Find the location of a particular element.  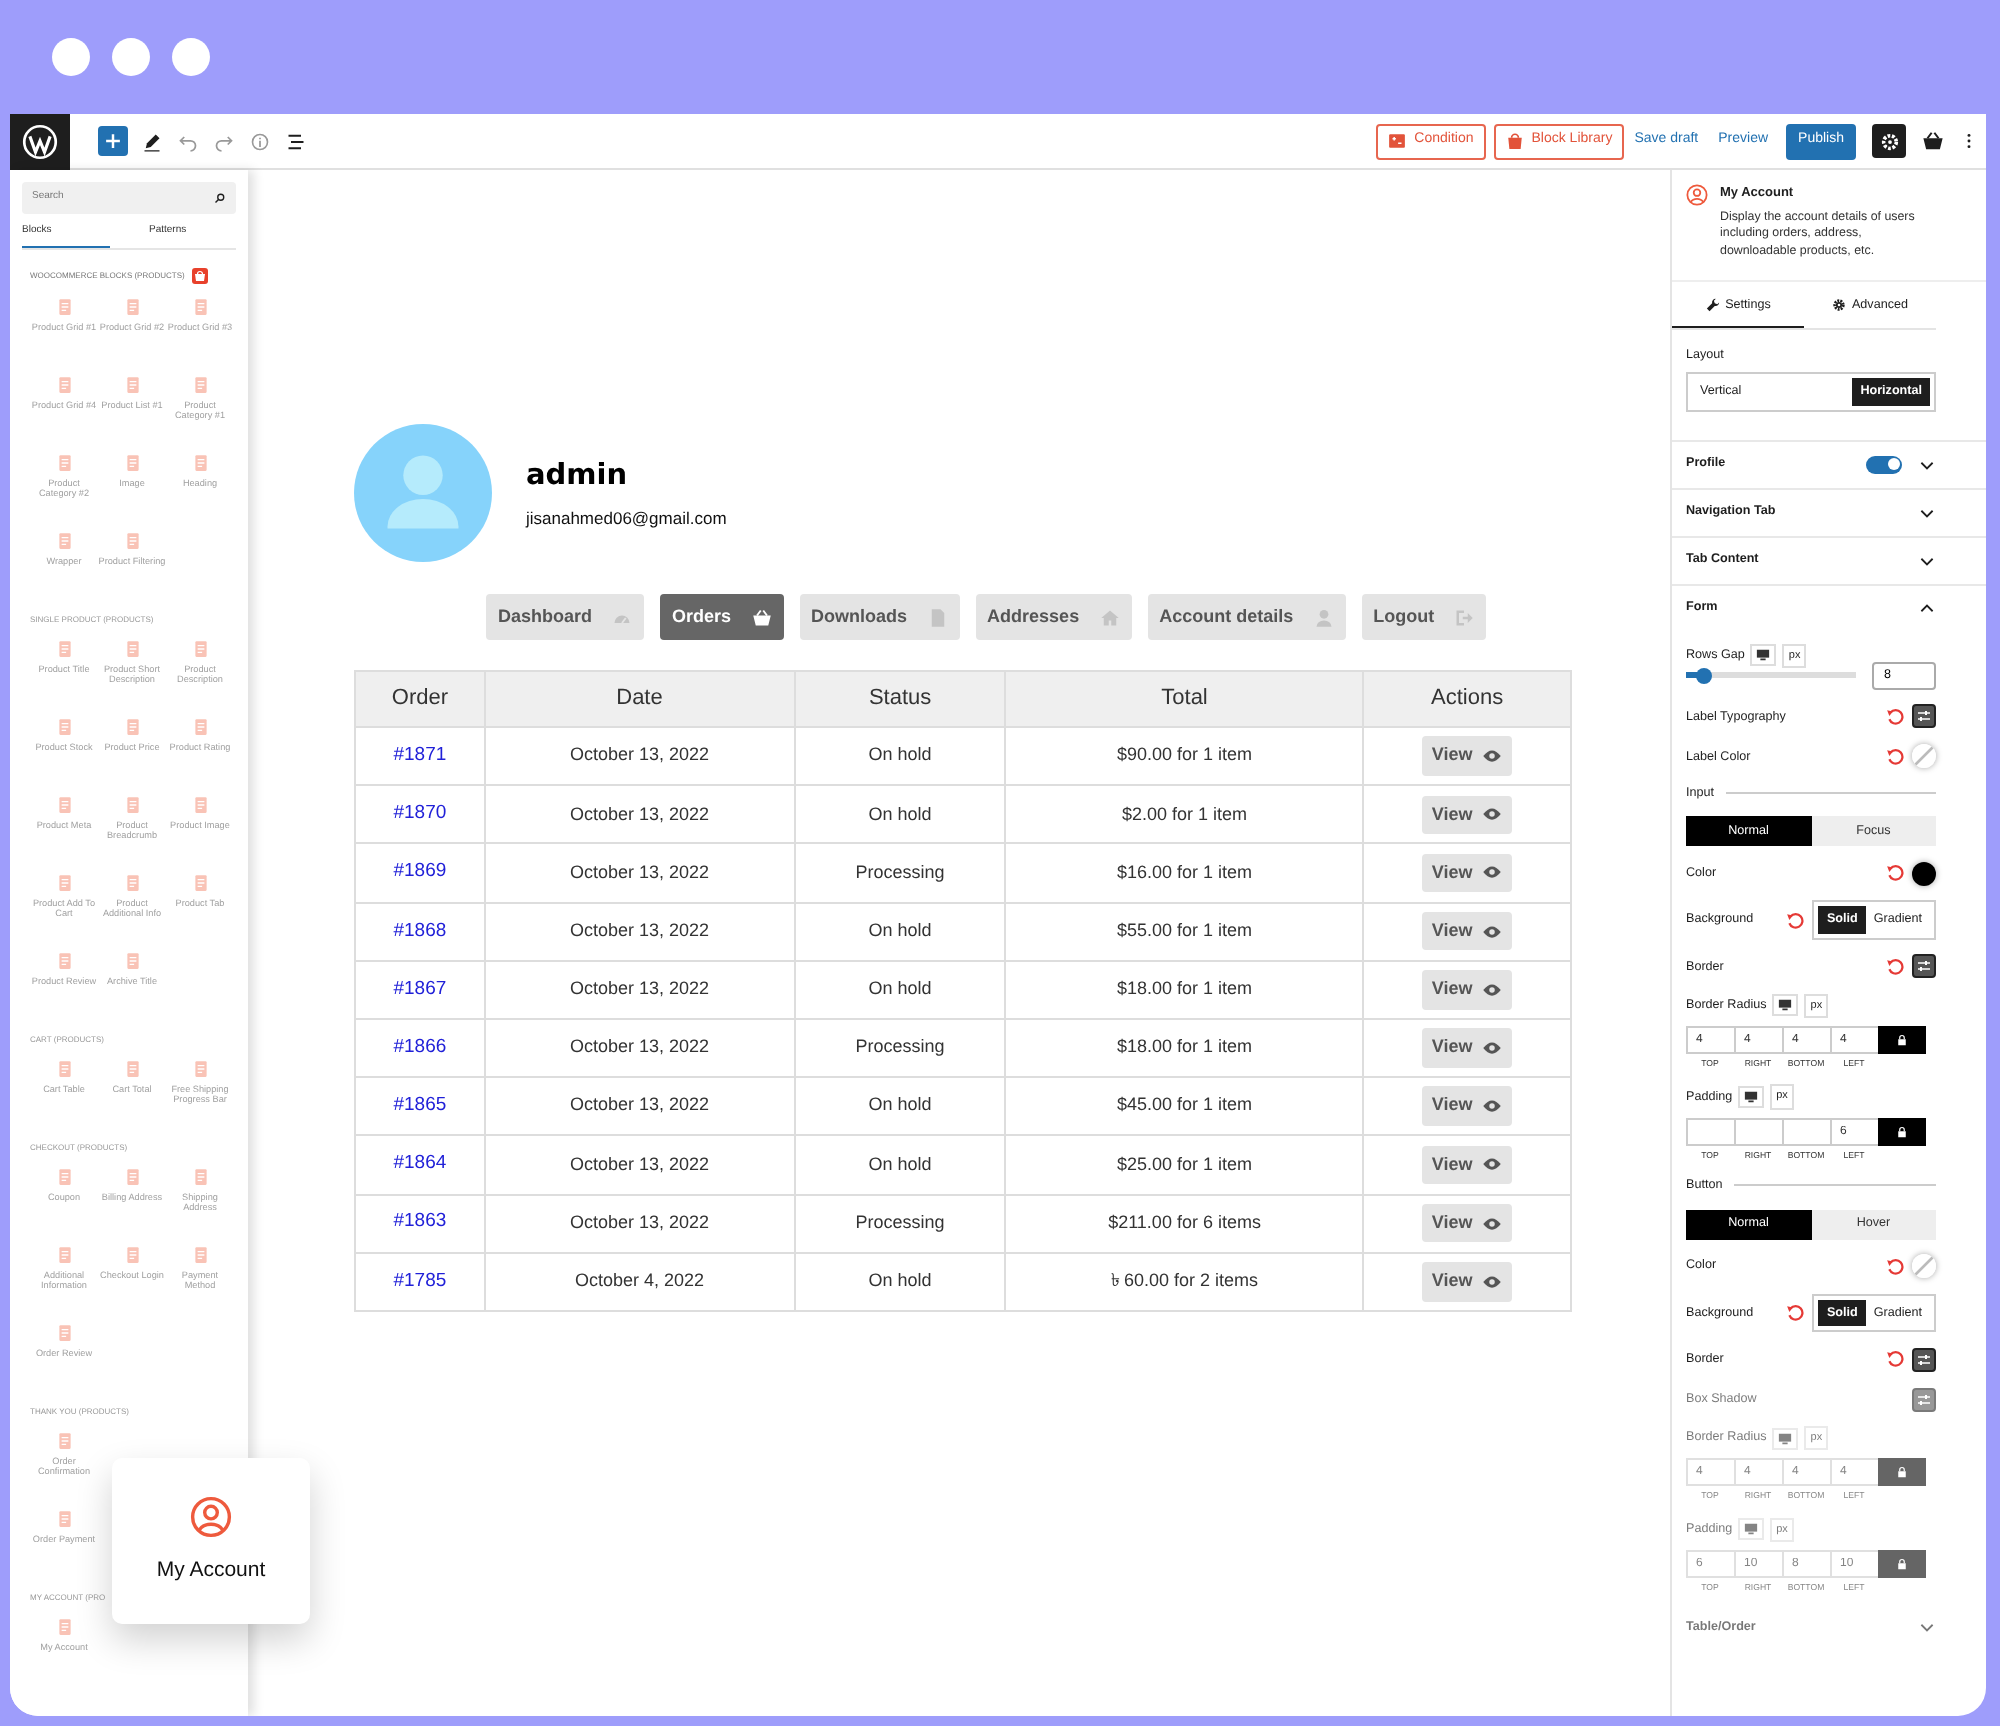

wrench-icon is located at coordinates (1712, 304).